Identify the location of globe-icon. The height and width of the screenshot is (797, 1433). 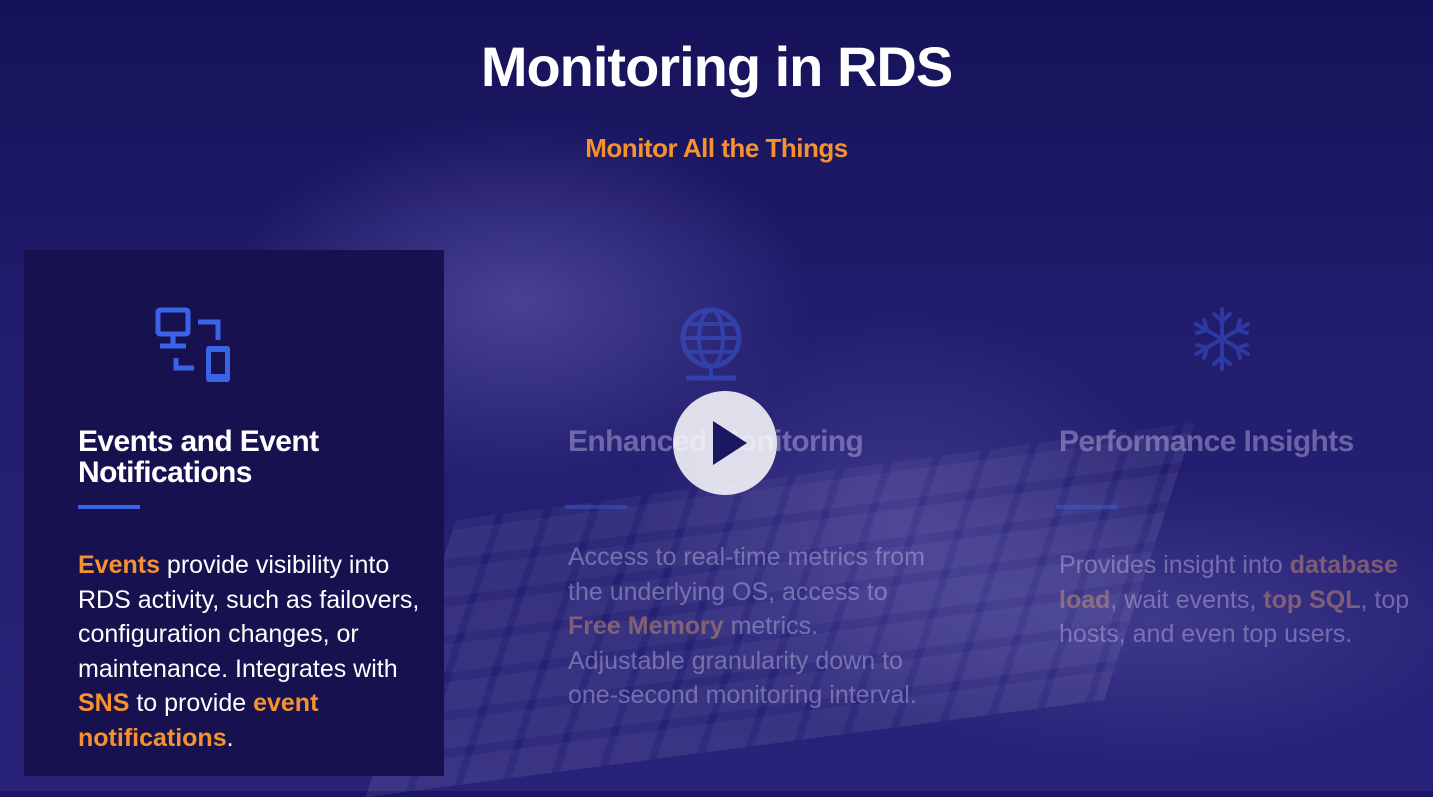
(711, 346).